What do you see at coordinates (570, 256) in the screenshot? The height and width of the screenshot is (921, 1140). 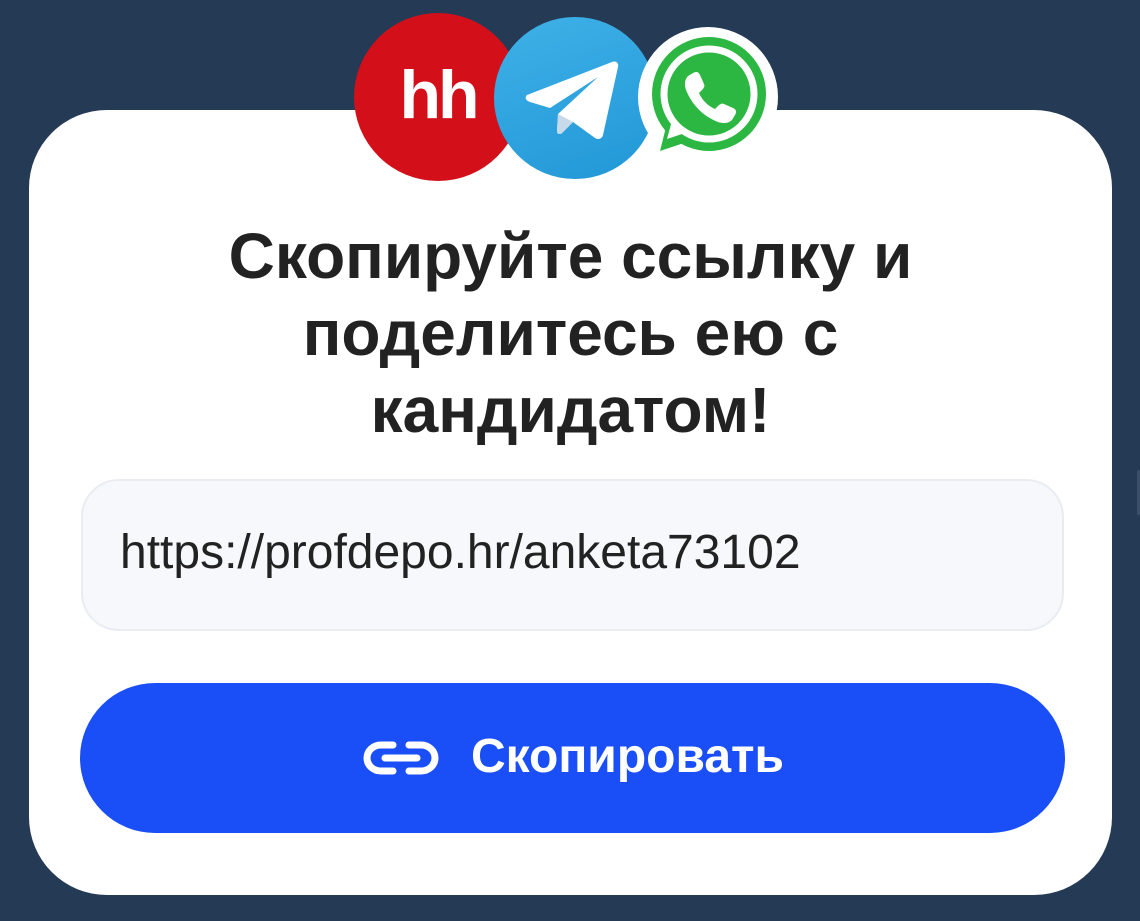 I see `title-line-1: Скопируйте ссылку и` at bounding box center [570, 256].